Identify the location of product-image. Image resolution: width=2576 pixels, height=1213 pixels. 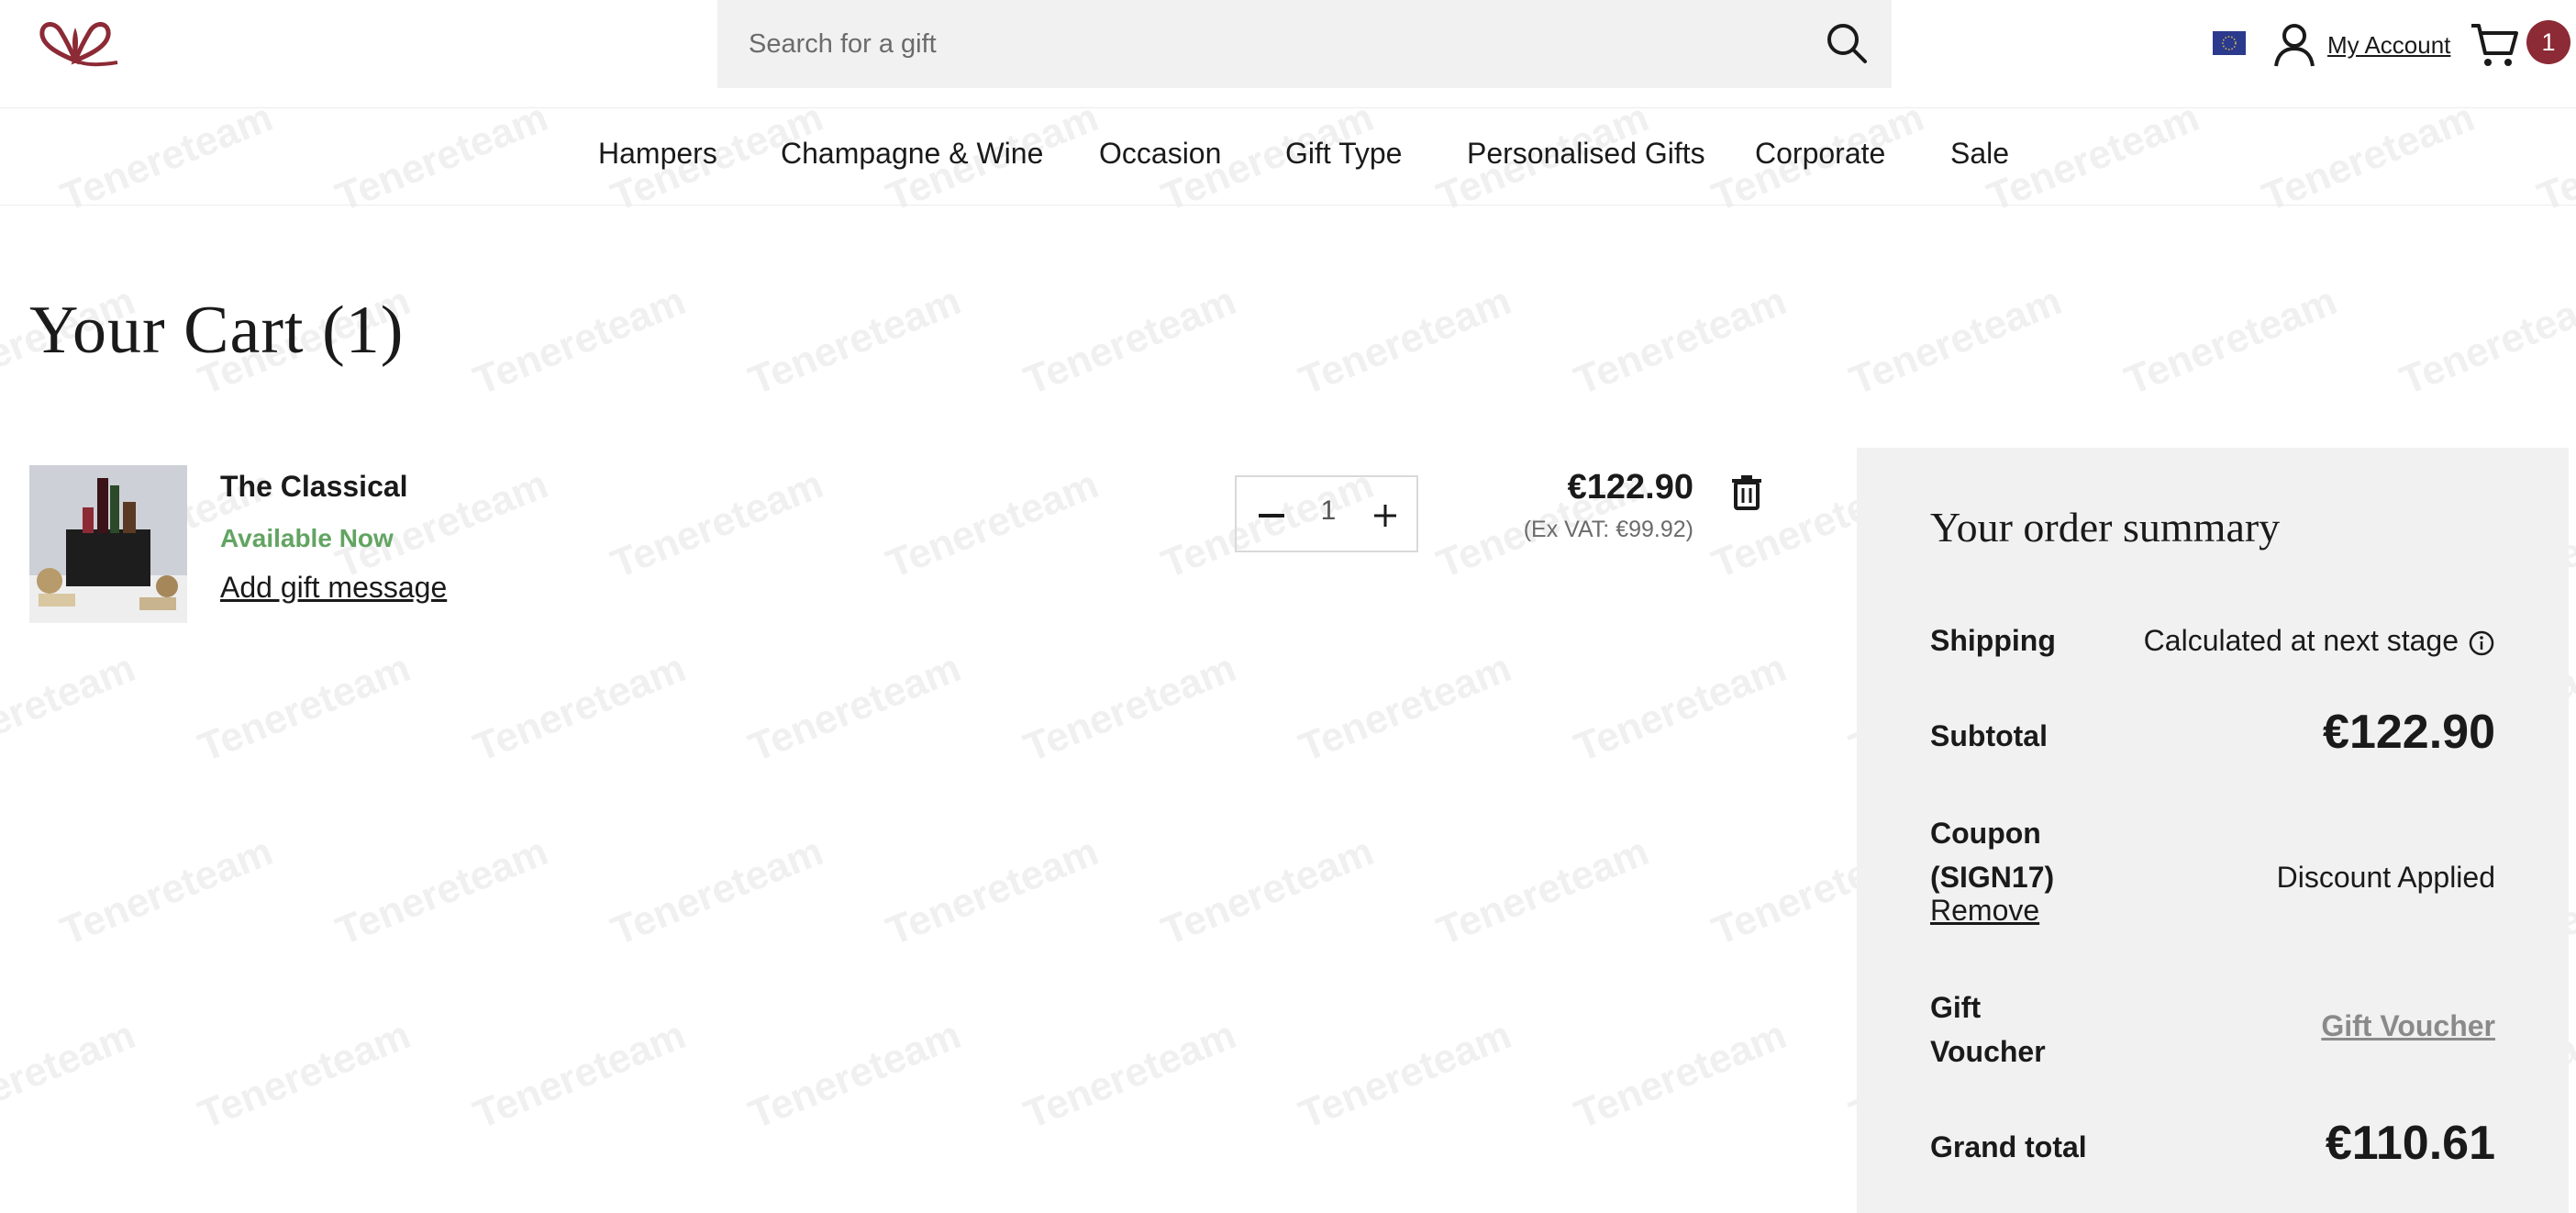
(108, 544).